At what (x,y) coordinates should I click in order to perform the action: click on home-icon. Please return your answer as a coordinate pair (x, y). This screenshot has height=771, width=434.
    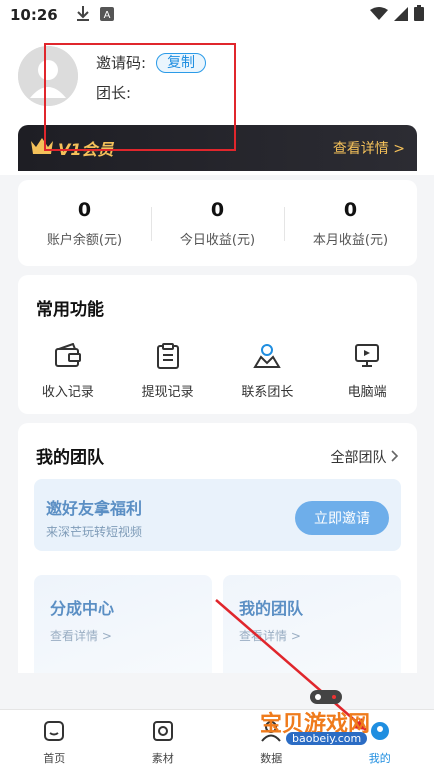
    Looking at the image, I should click on (54, 733).